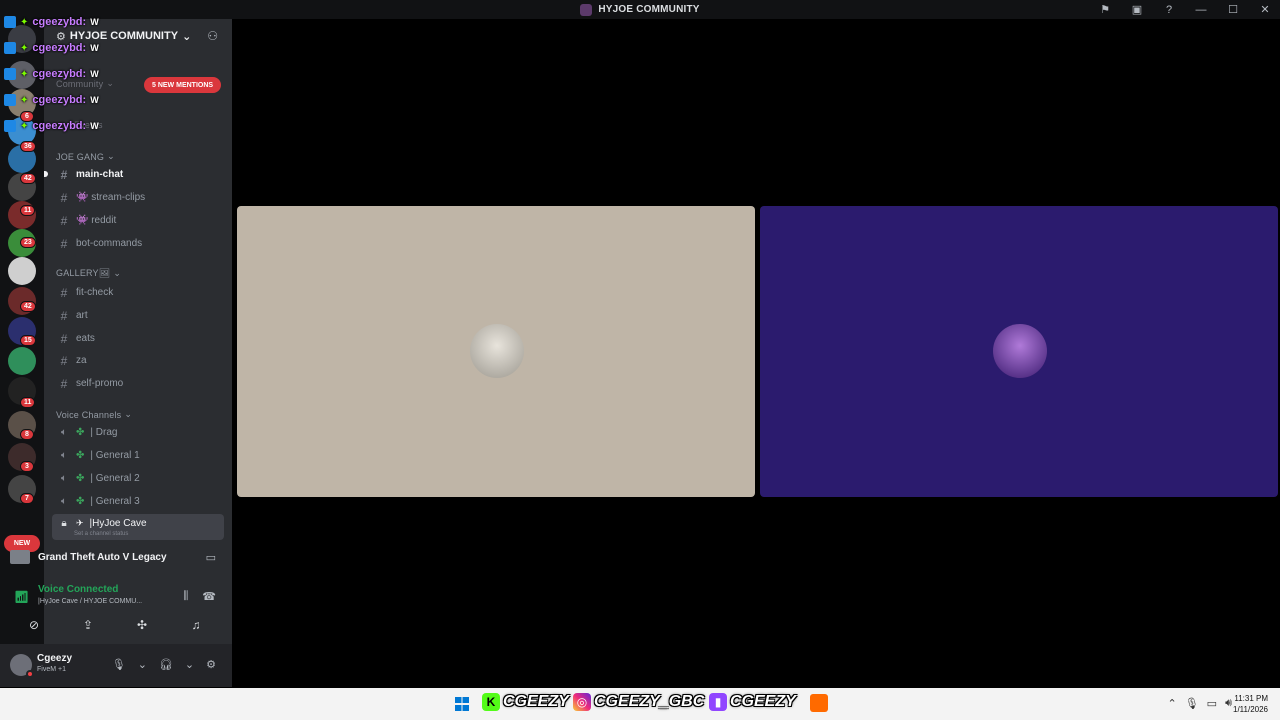 Image resolution: width=1280 pixels, height=720 pixels. I want to click on camera-off-icon: ⊘, so click(34, 625).